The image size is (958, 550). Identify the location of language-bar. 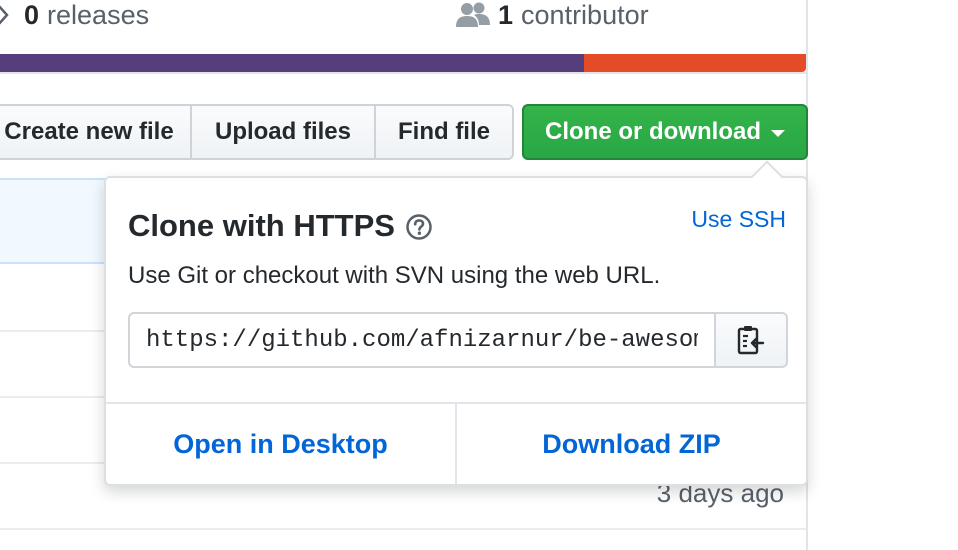
(403, 63).